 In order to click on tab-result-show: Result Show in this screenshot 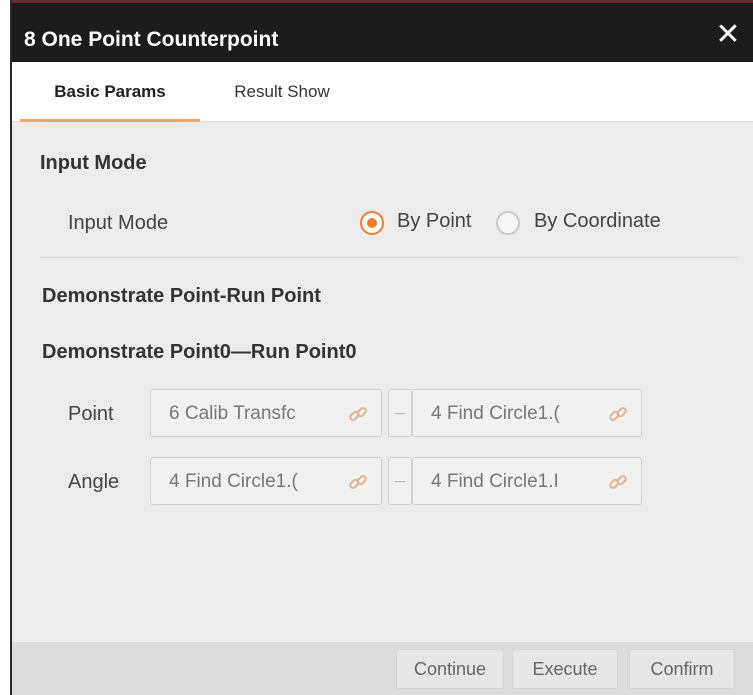, I will do `click(282, 92)`.